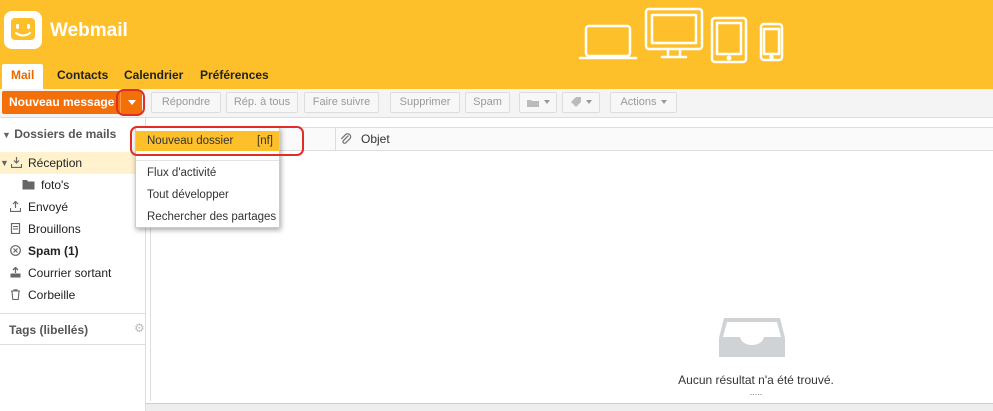 Image resolution: width=993 pixels, height=411 pixels. Describe the element at coordinates (756, 380) in the screenshot. I see `empty-result-message: Aucun résultat n'a été trouvé.` at that location.